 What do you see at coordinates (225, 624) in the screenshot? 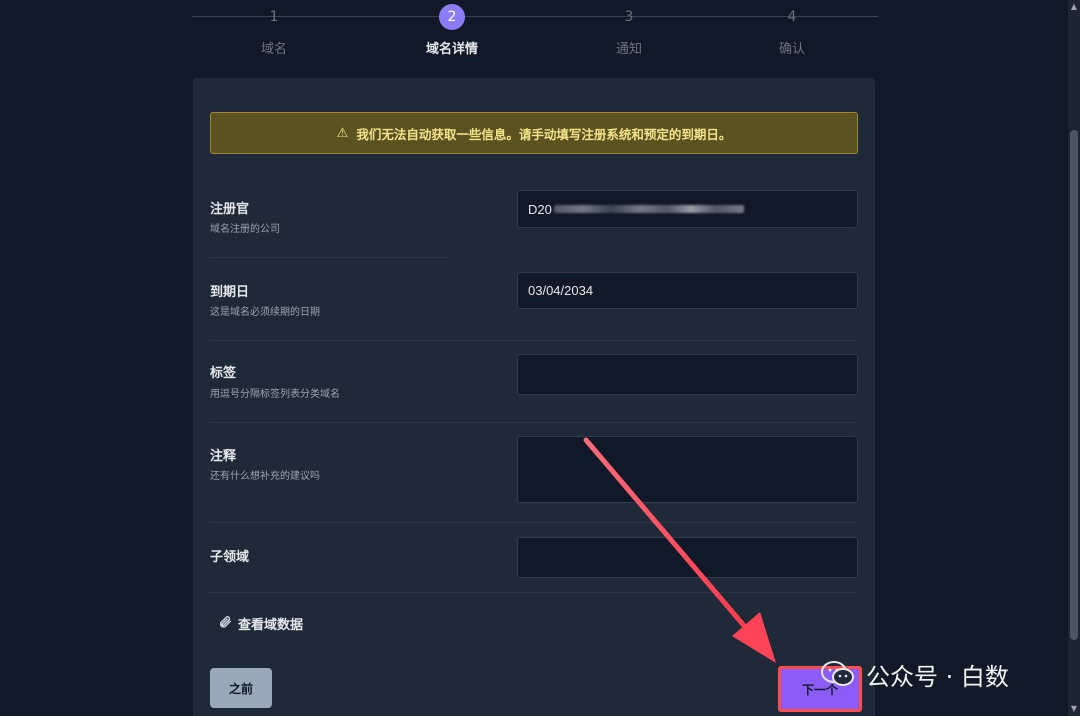
I see `paperclip-icon` at bounding box center [225, 624].